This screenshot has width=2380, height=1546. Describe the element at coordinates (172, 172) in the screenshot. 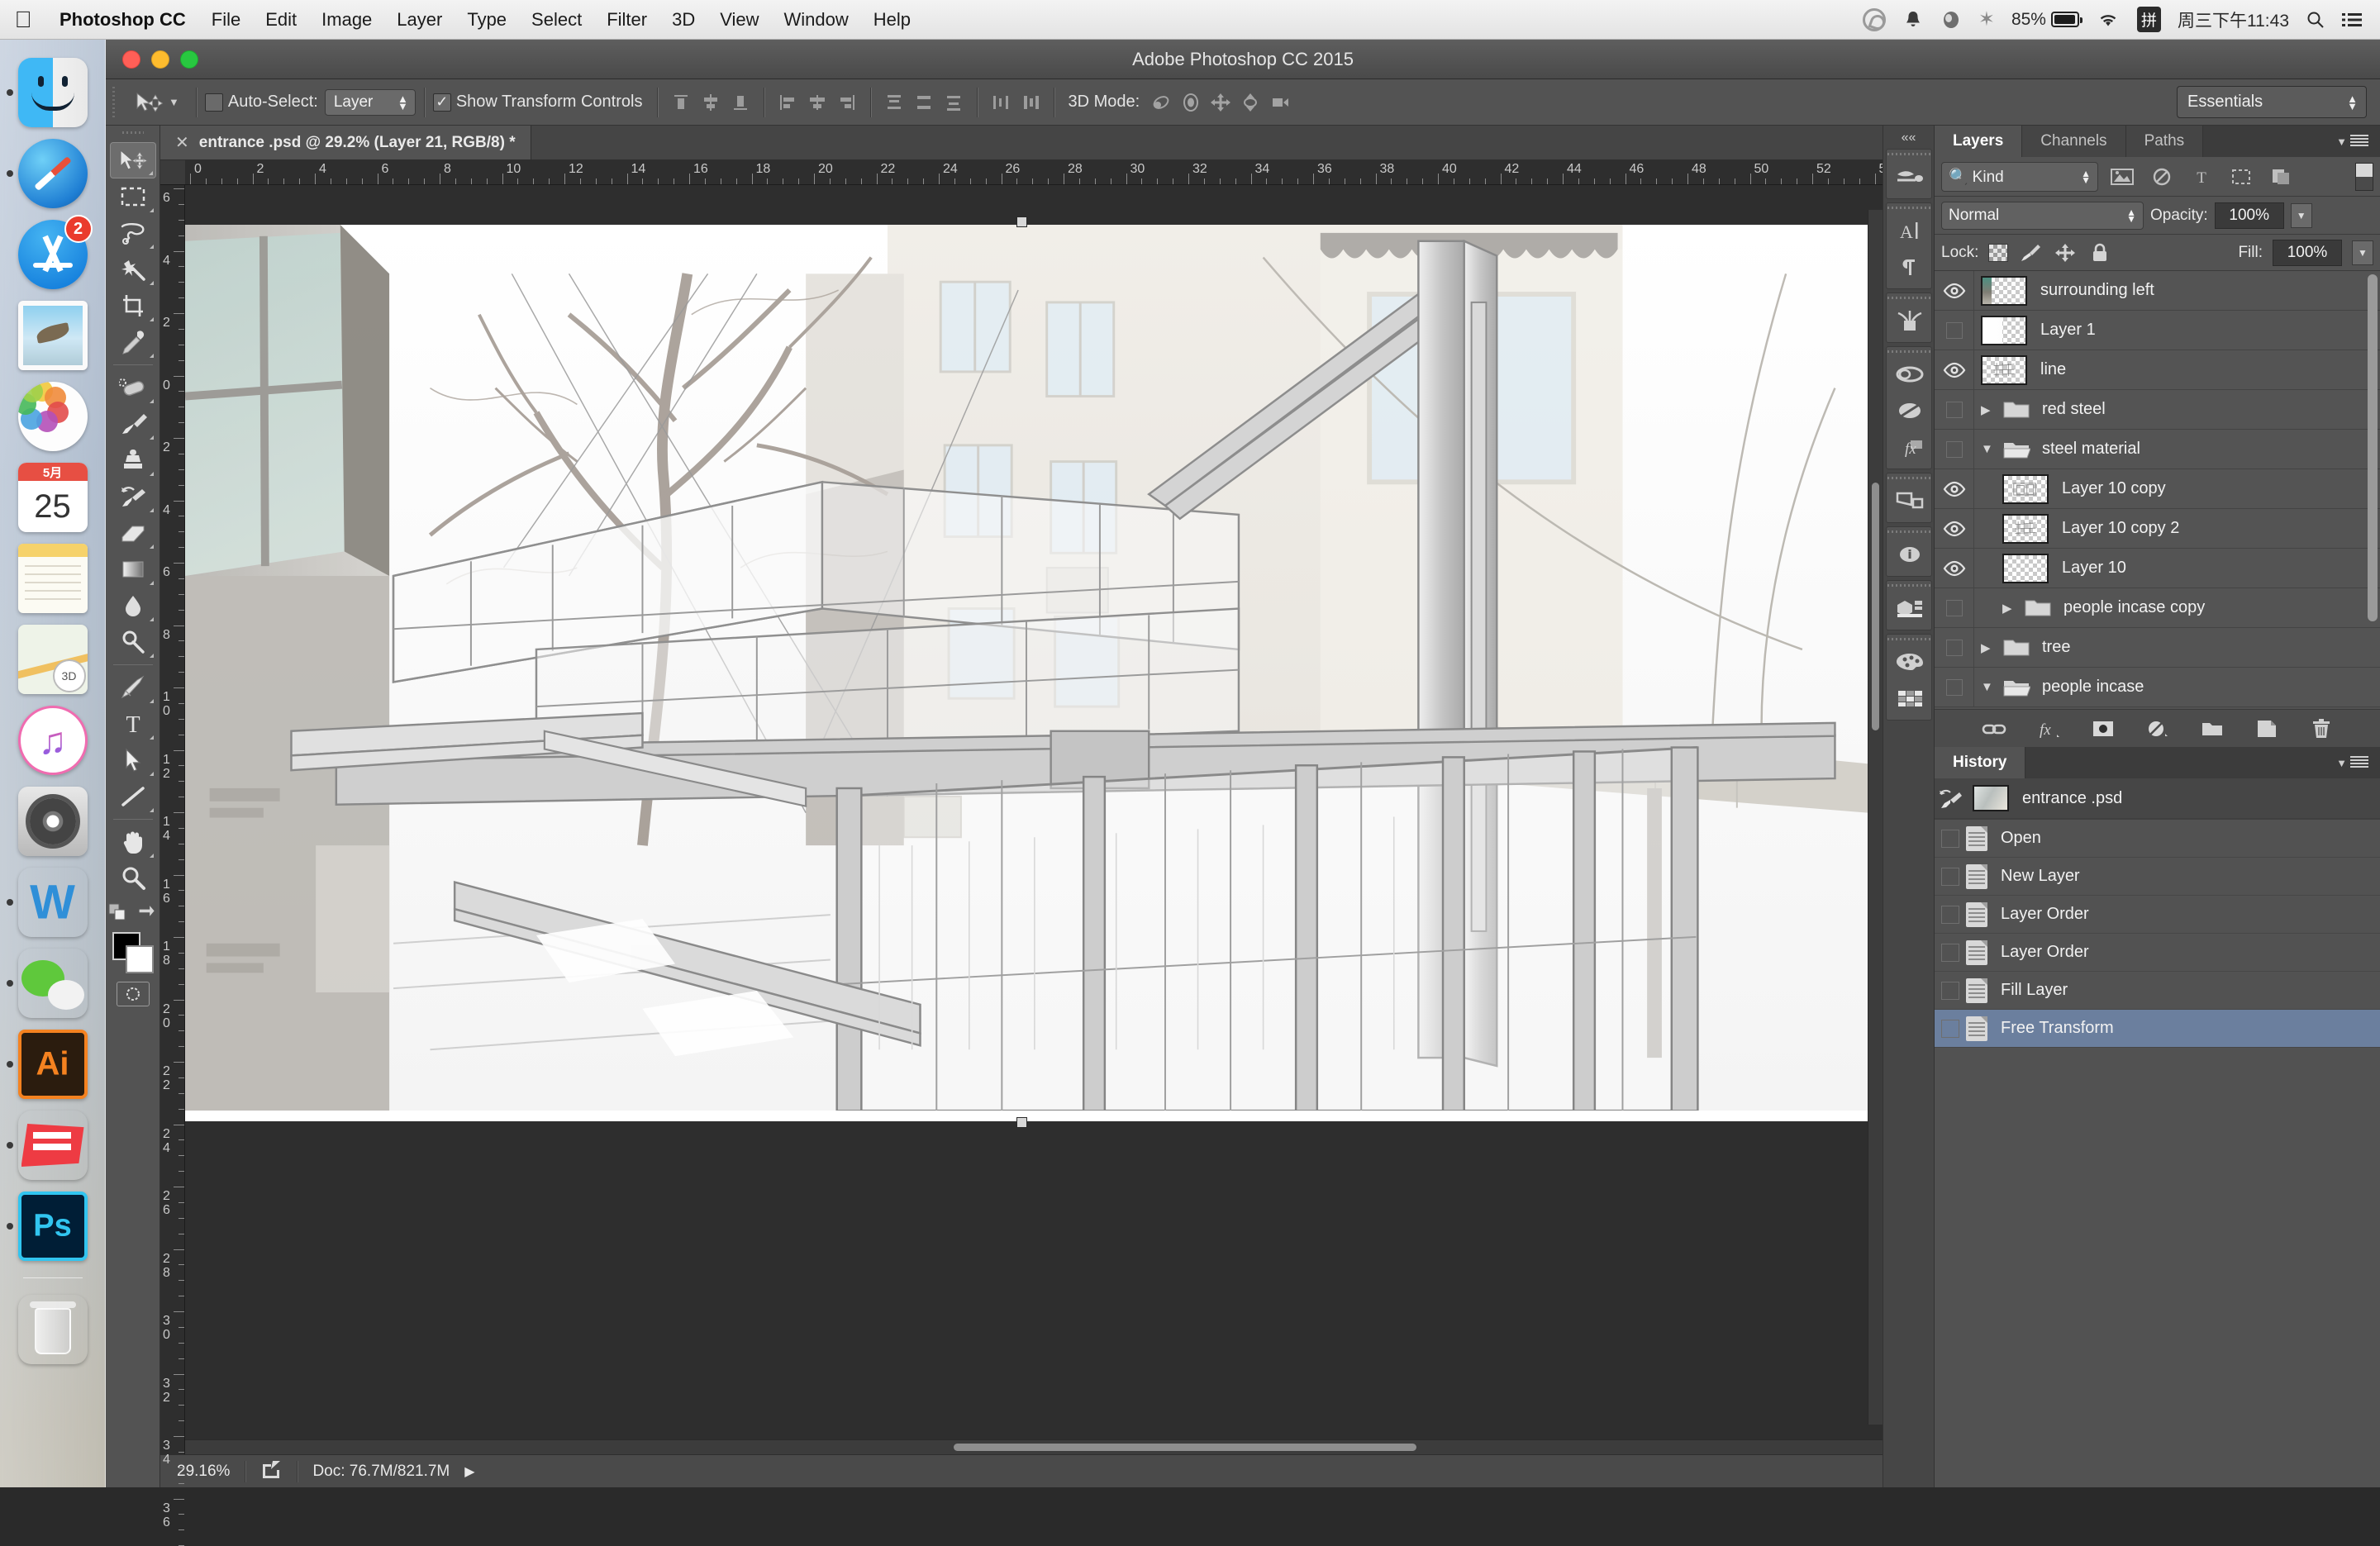

I see `ruler-corner` at that location.